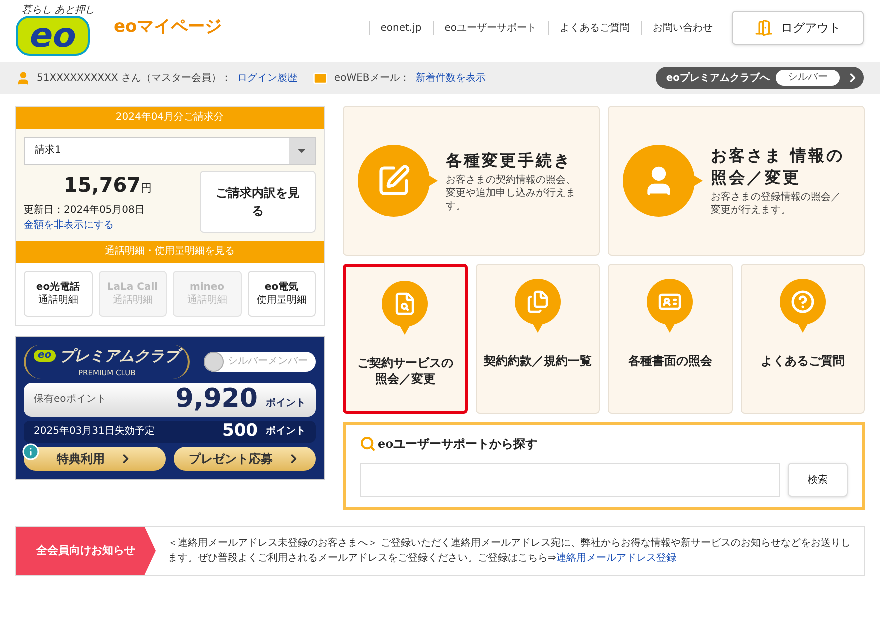  I want to click on billing-amount: 15,767, so click(103, 185).